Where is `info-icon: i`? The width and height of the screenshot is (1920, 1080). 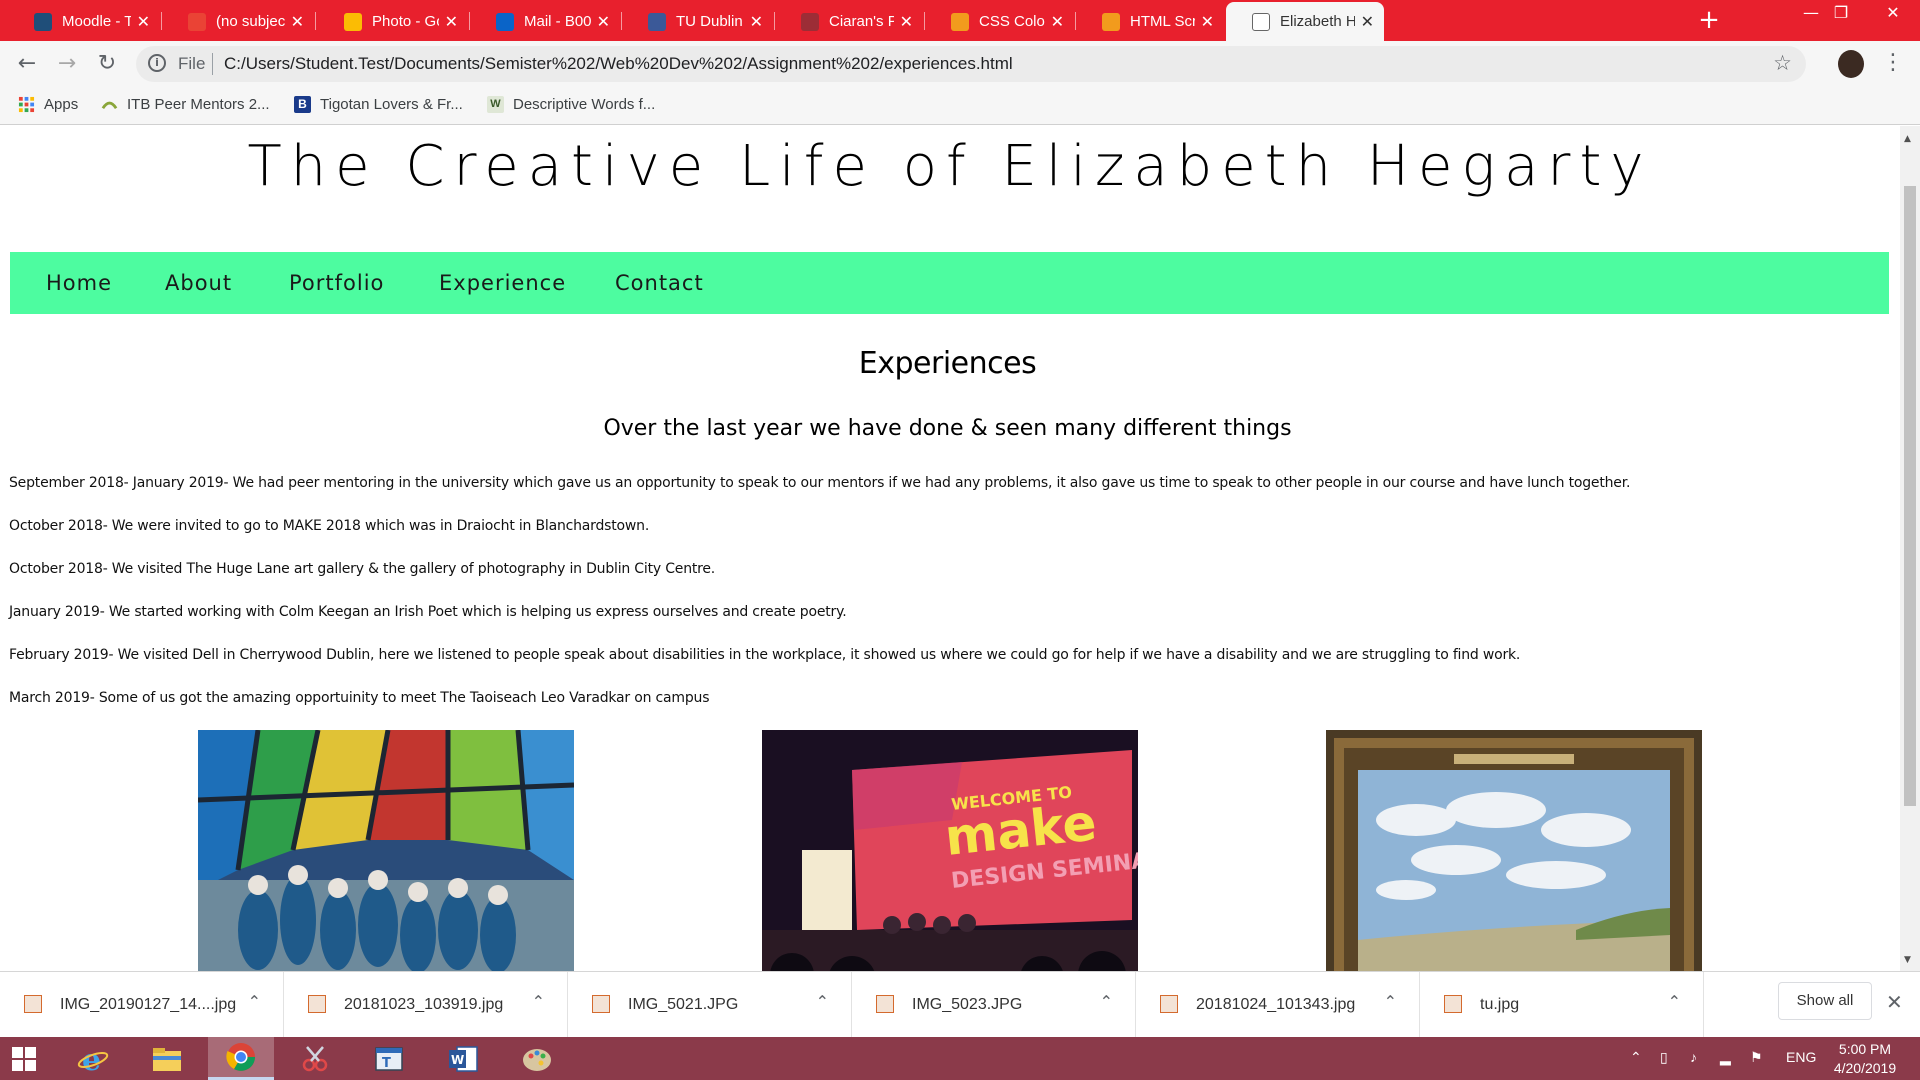 info-icon: i is located at coordinates (157, 63).